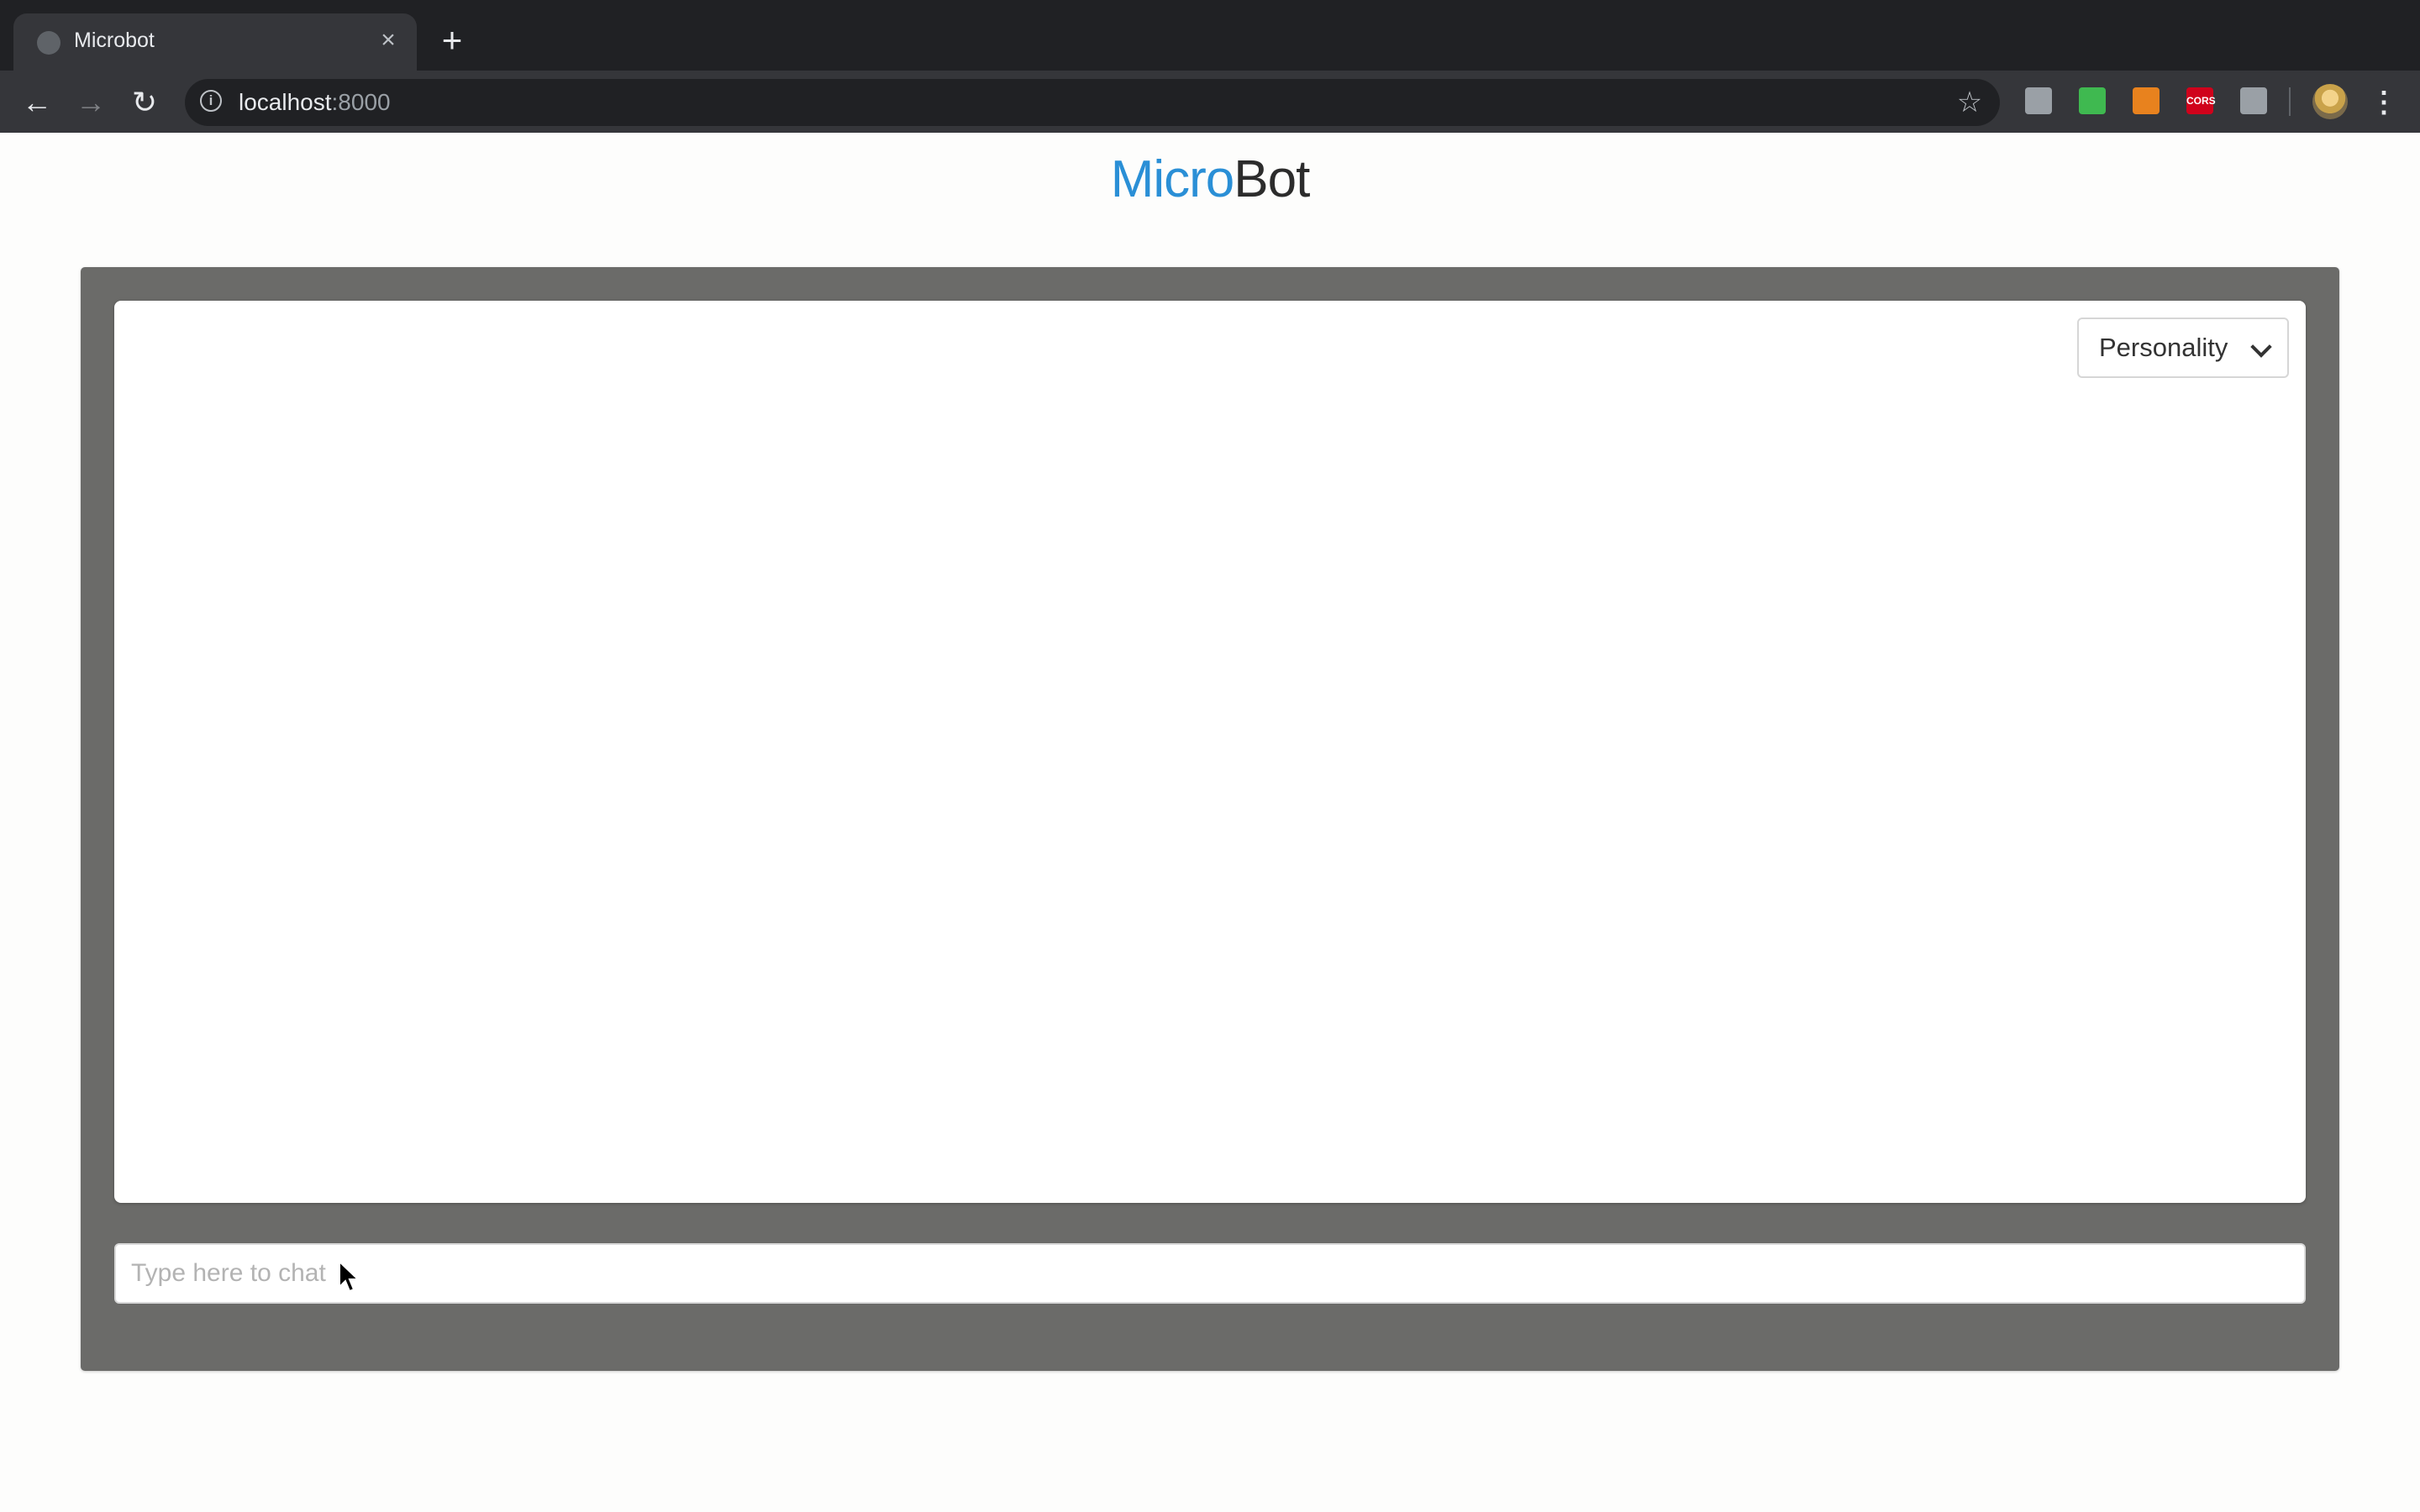 Image resolution: width=2420 pixels, height=1512 pixels. What do you see at coordinates (144, 102) in the screenshot?
I see `reload-button: ↻` at bounding box center [144, 102].